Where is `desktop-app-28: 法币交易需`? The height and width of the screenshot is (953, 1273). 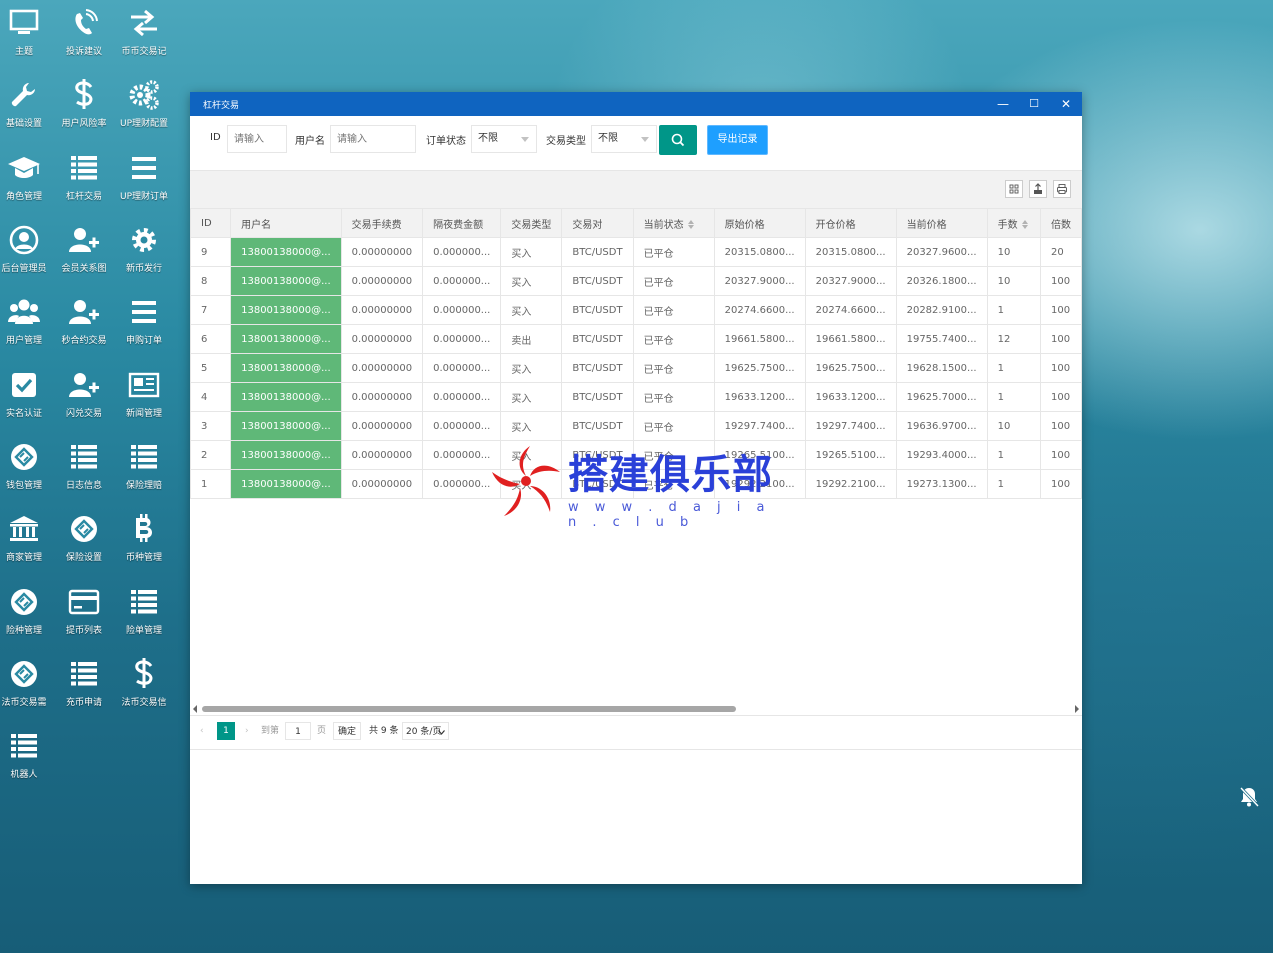 desktop-app-28: 法币交易需 is located at coordinates (27, 687).